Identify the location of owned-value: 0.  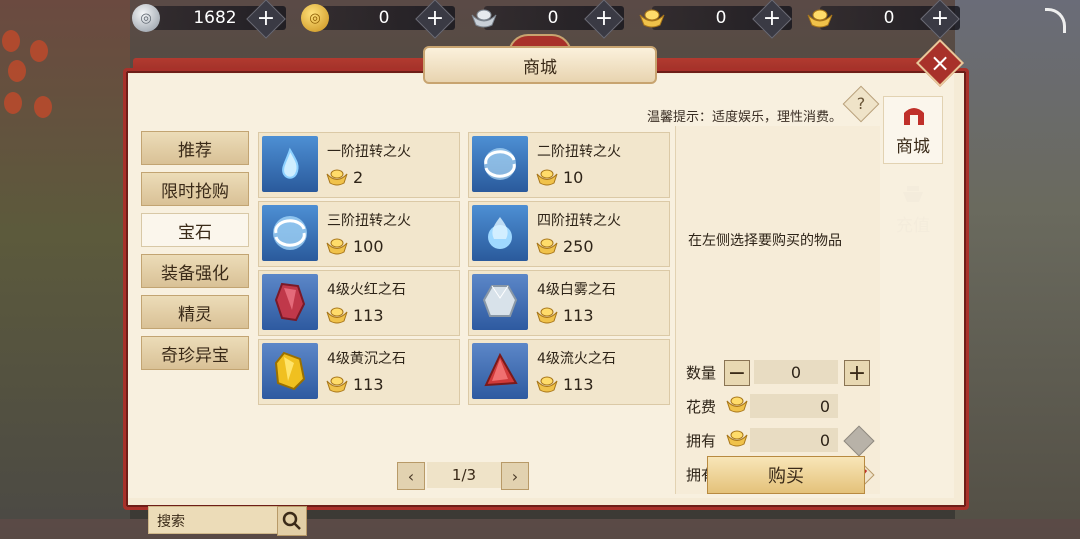
(794, 440).